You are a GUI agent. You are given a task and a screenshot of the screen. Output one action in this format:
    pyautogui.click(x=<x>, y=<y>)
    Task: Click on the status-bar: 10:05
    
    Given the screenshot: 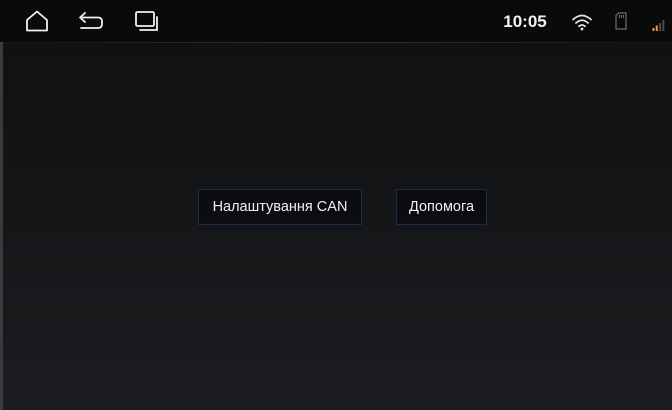 What is the action you would take?
    pyautogui.click(x=336, y=21)
    